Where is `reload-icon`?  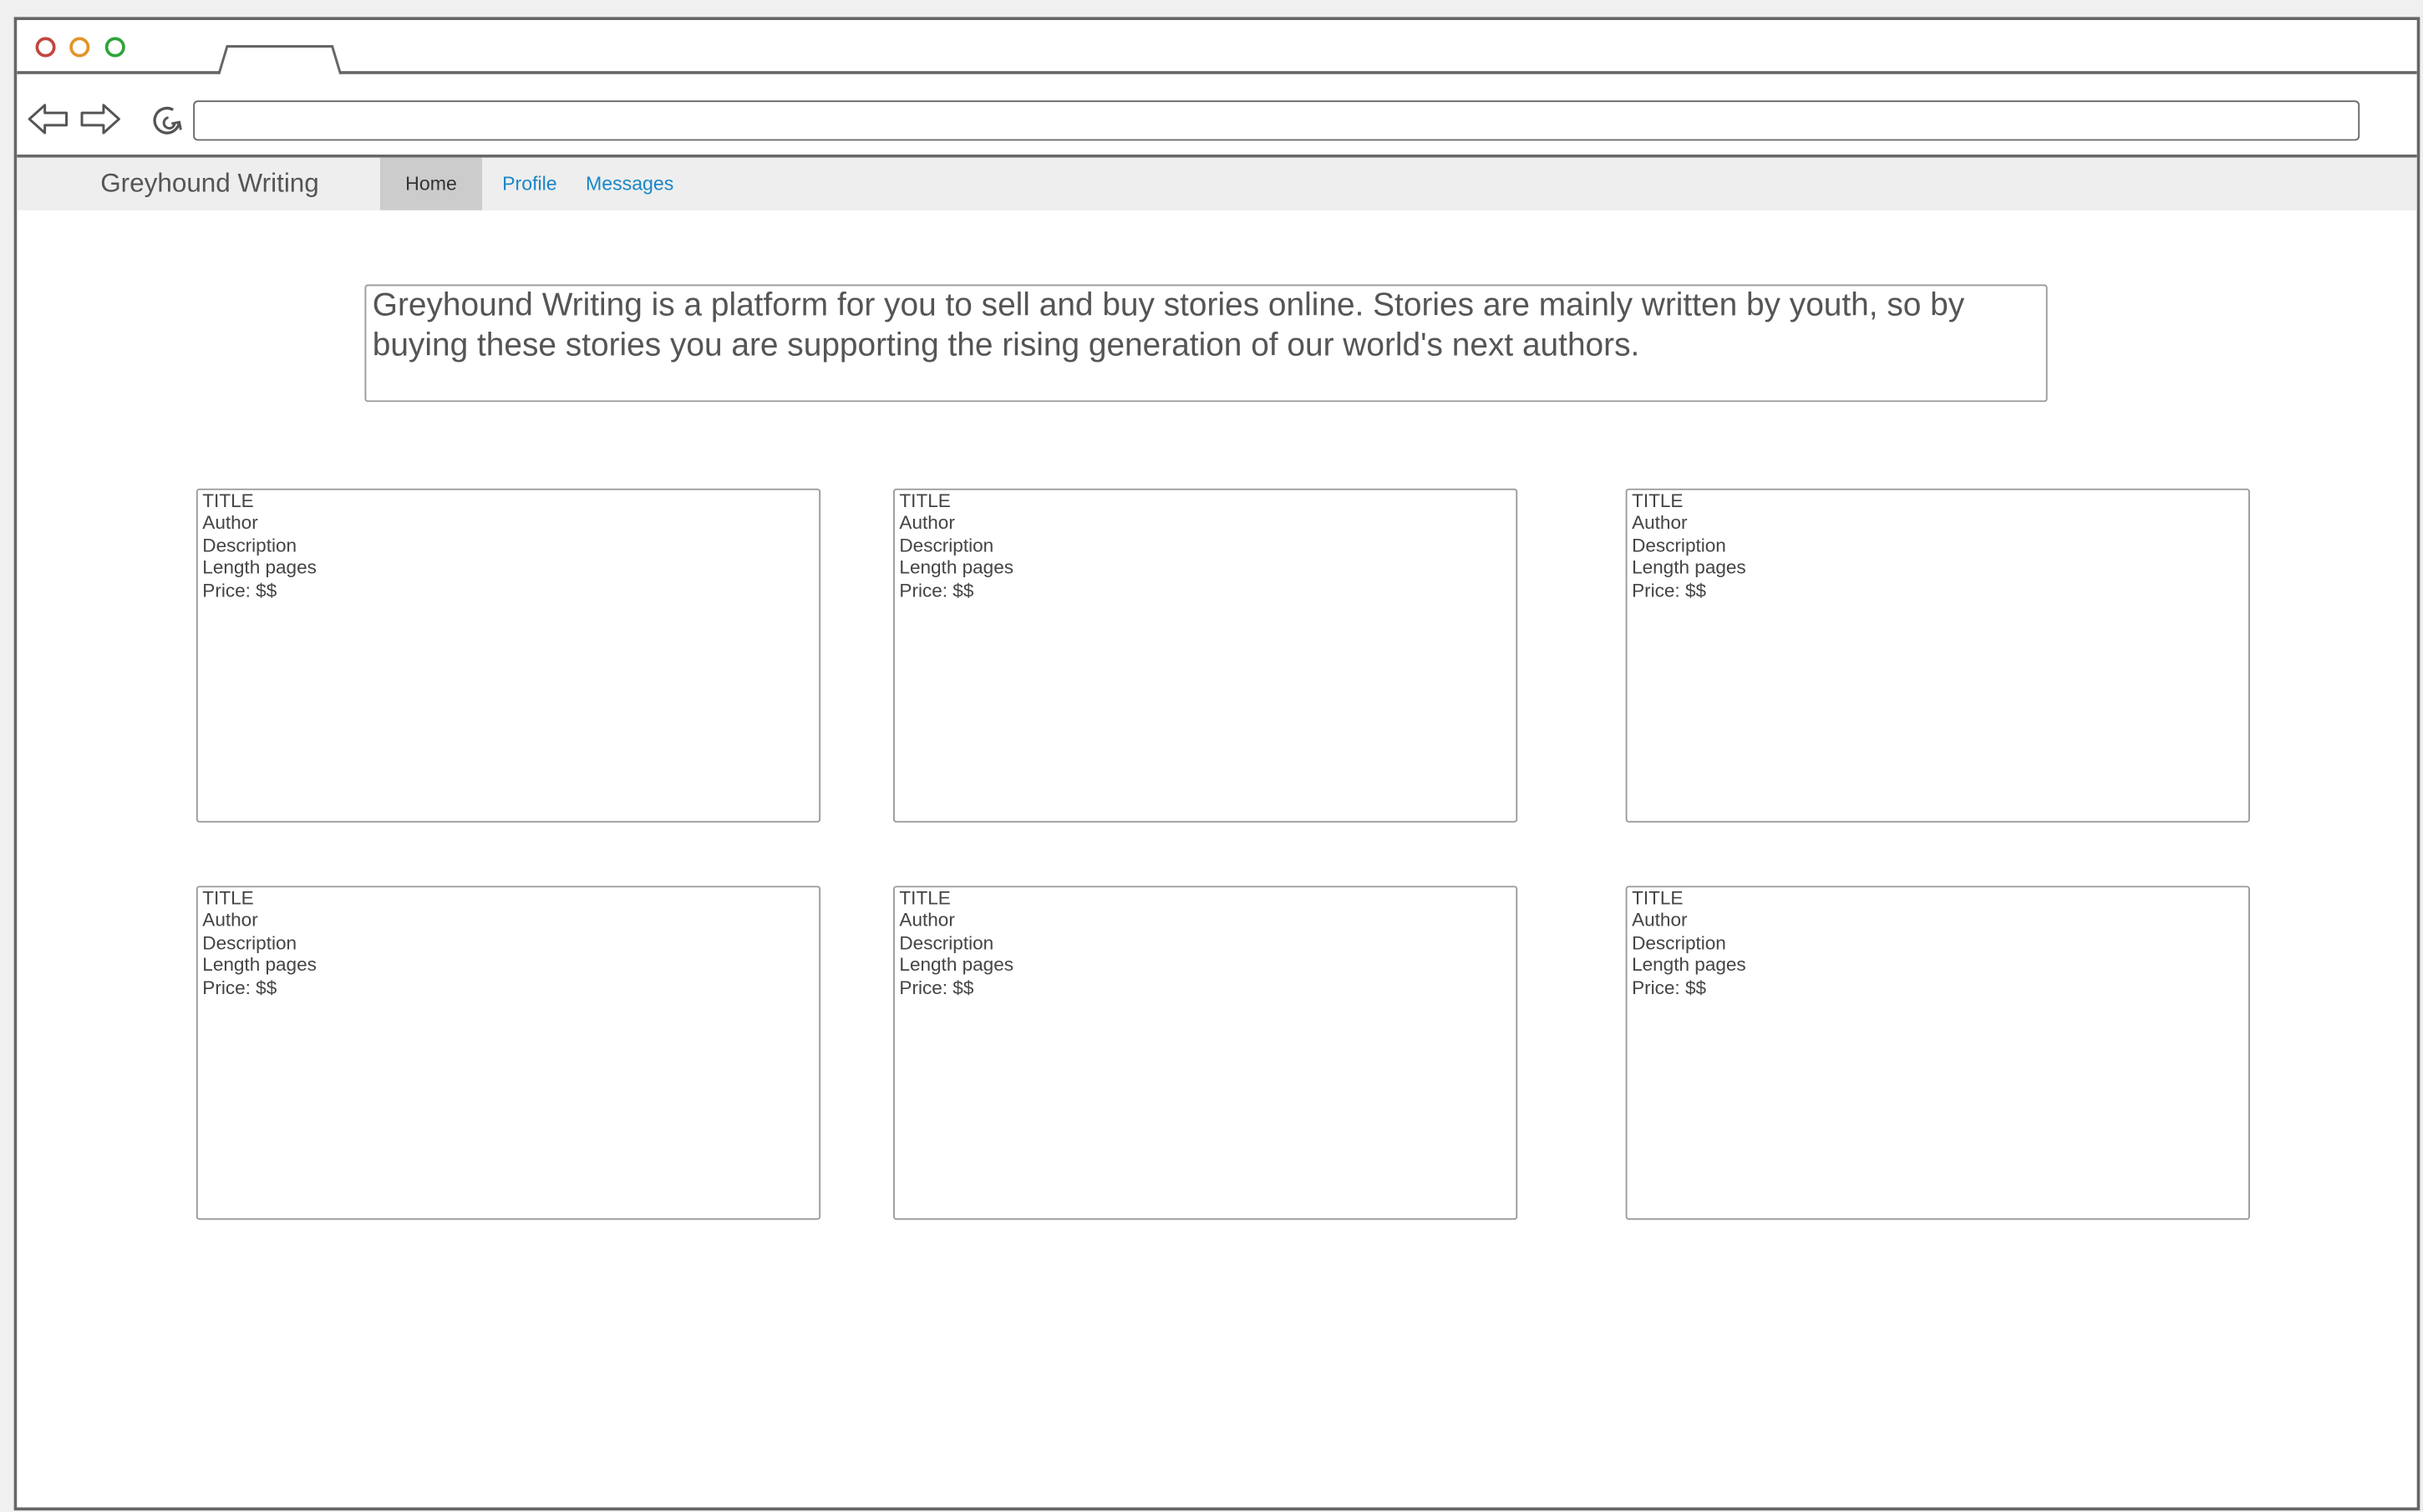
reload-icon is located at coordinates (168, 119).